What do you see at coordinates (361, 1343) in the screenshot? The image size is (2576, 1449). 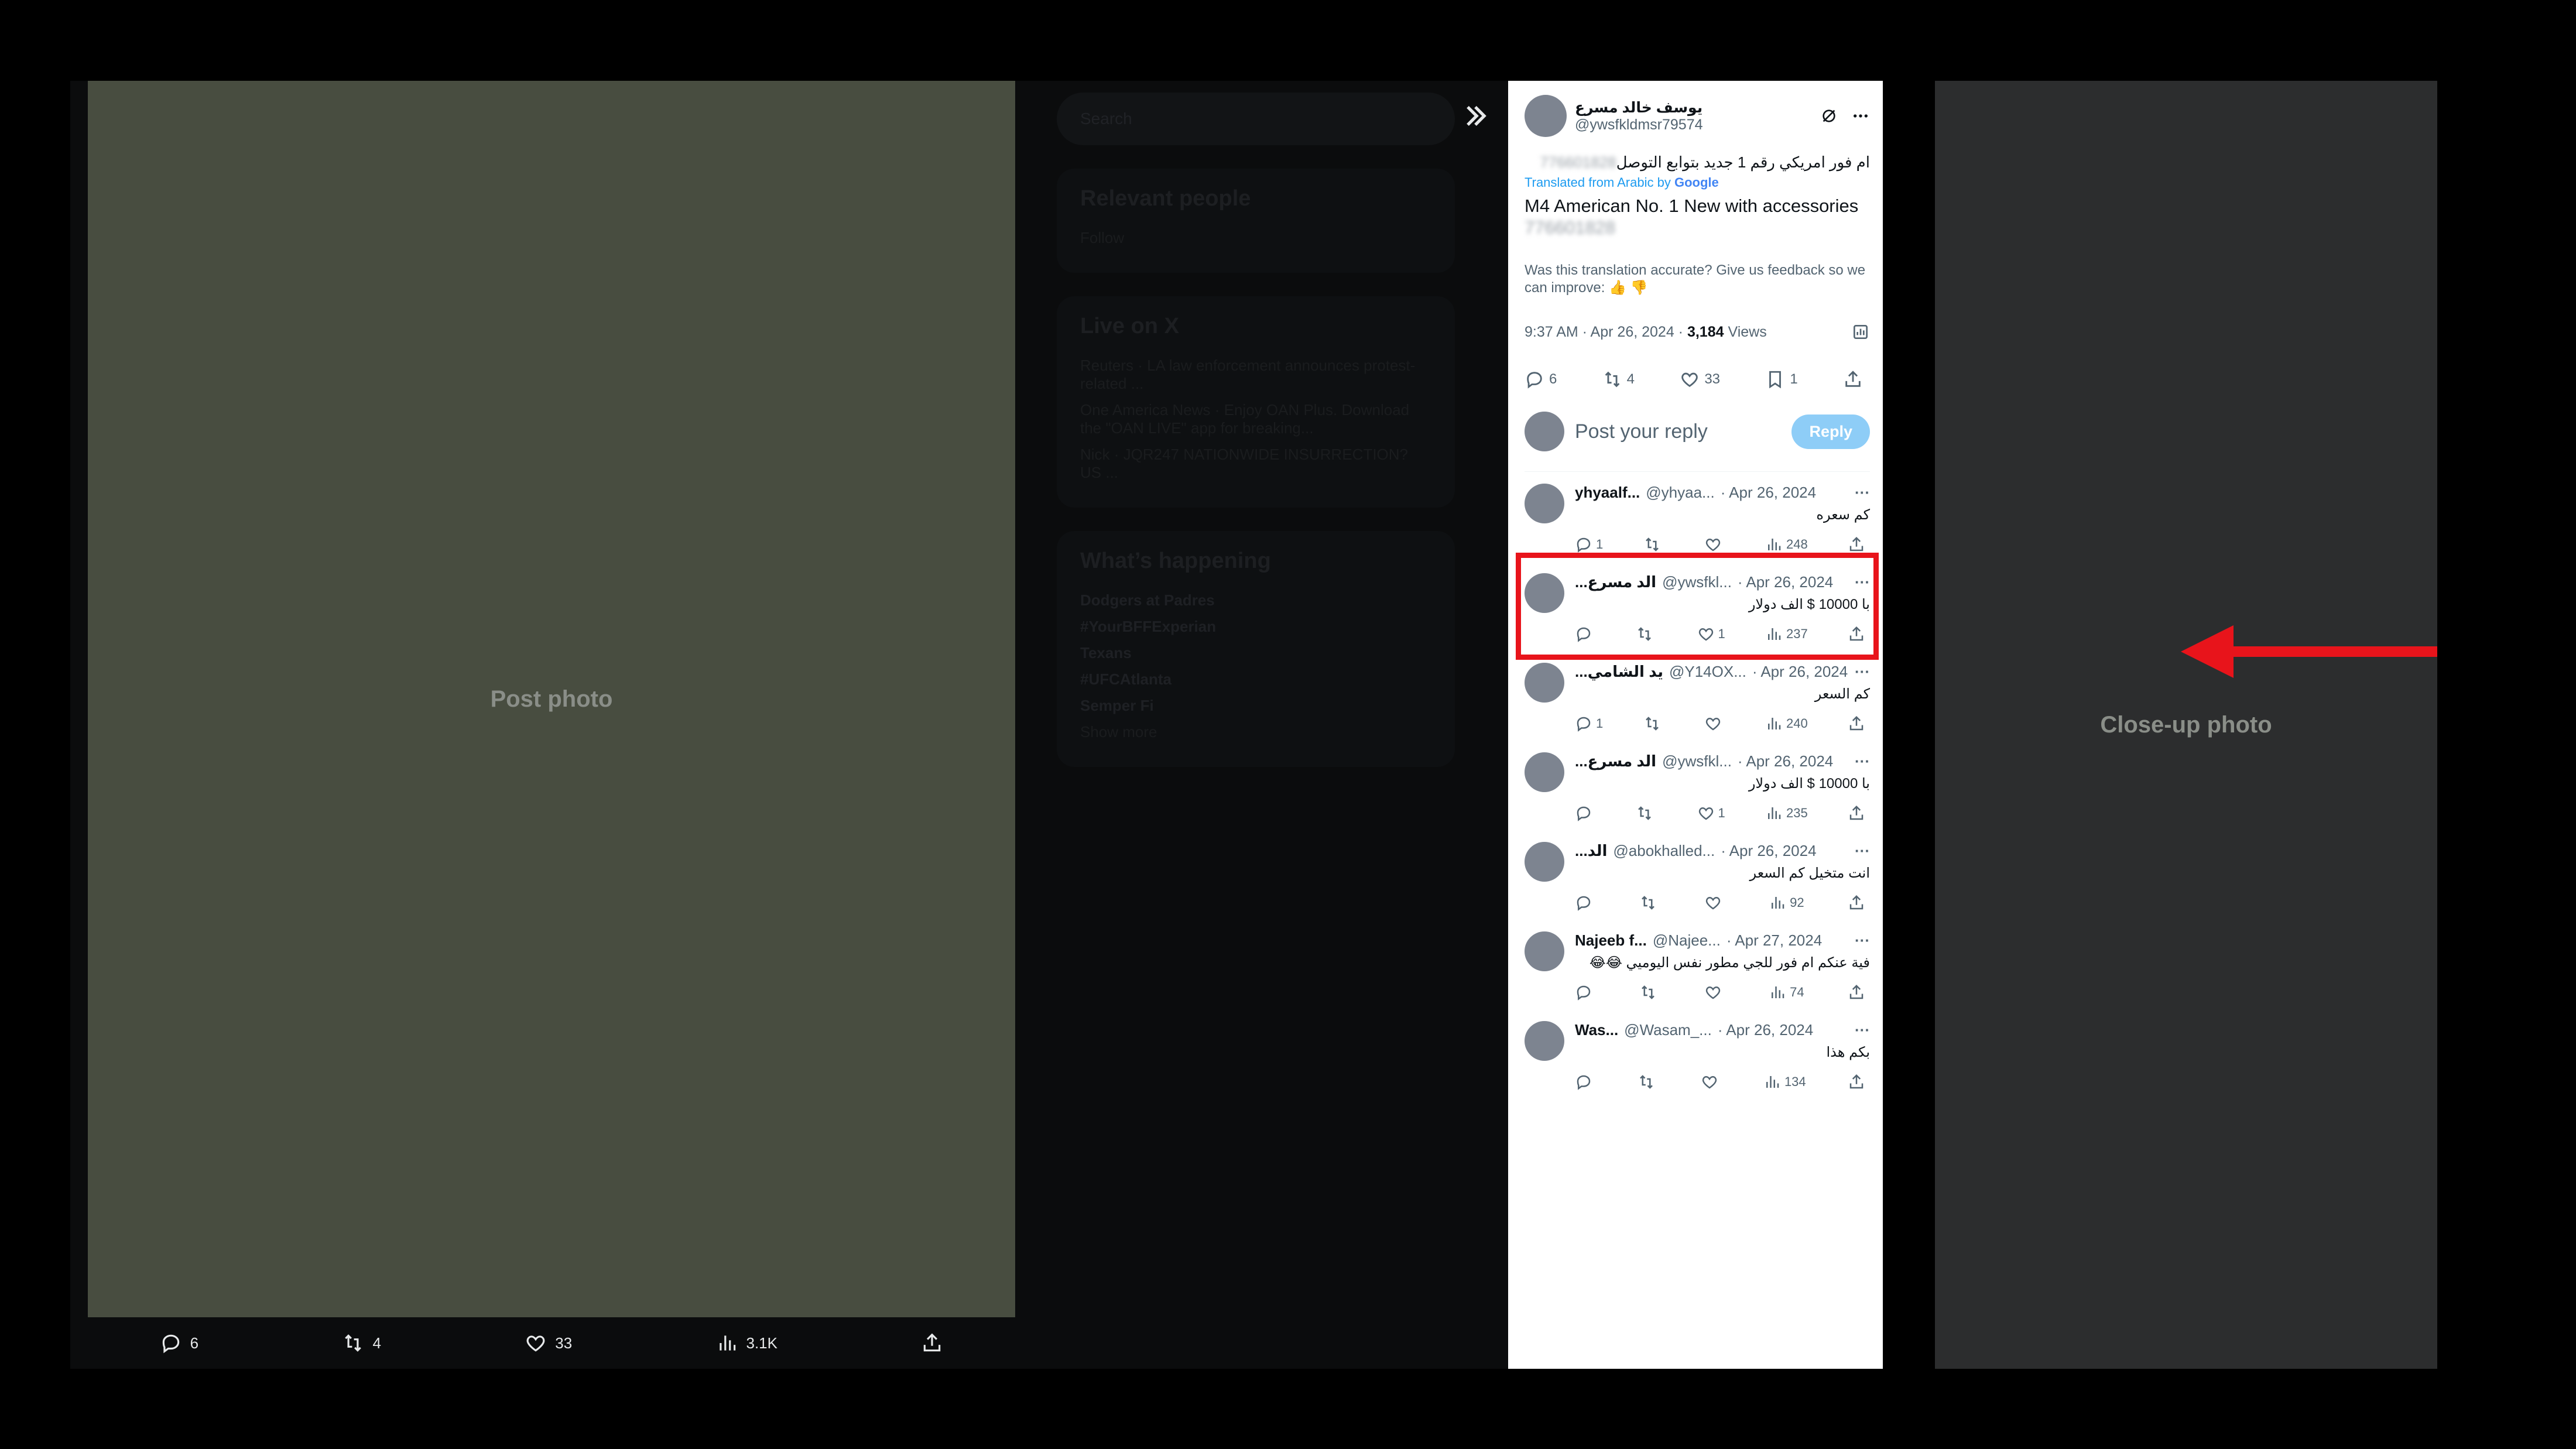 I see `viewer-repost-button: 4` at bounding box center [361, 1343].